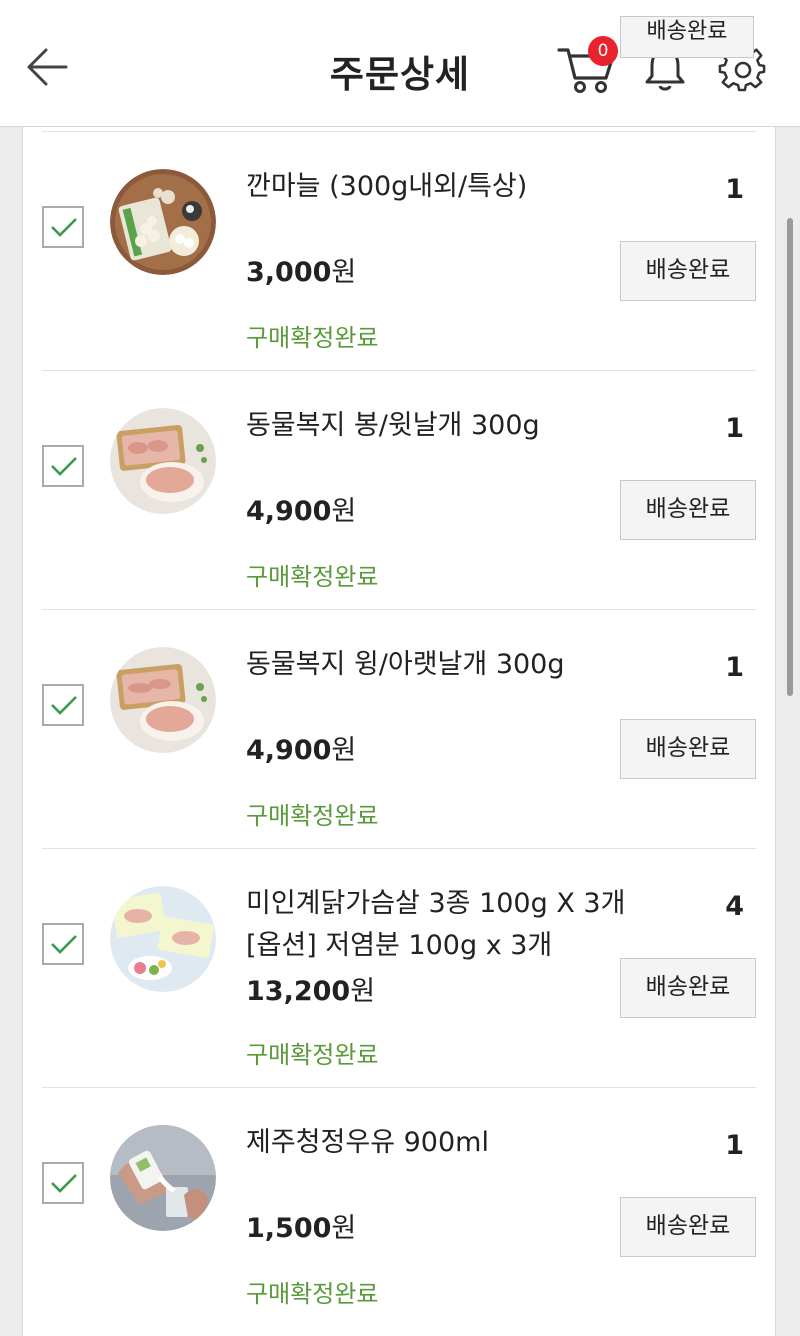 Image resolution: width=800 pixels, height=1336 pixels. Describe the element at coordinates (687, 37) in the screenshot. I see `floating-status-tag: 배송완료` at that location.